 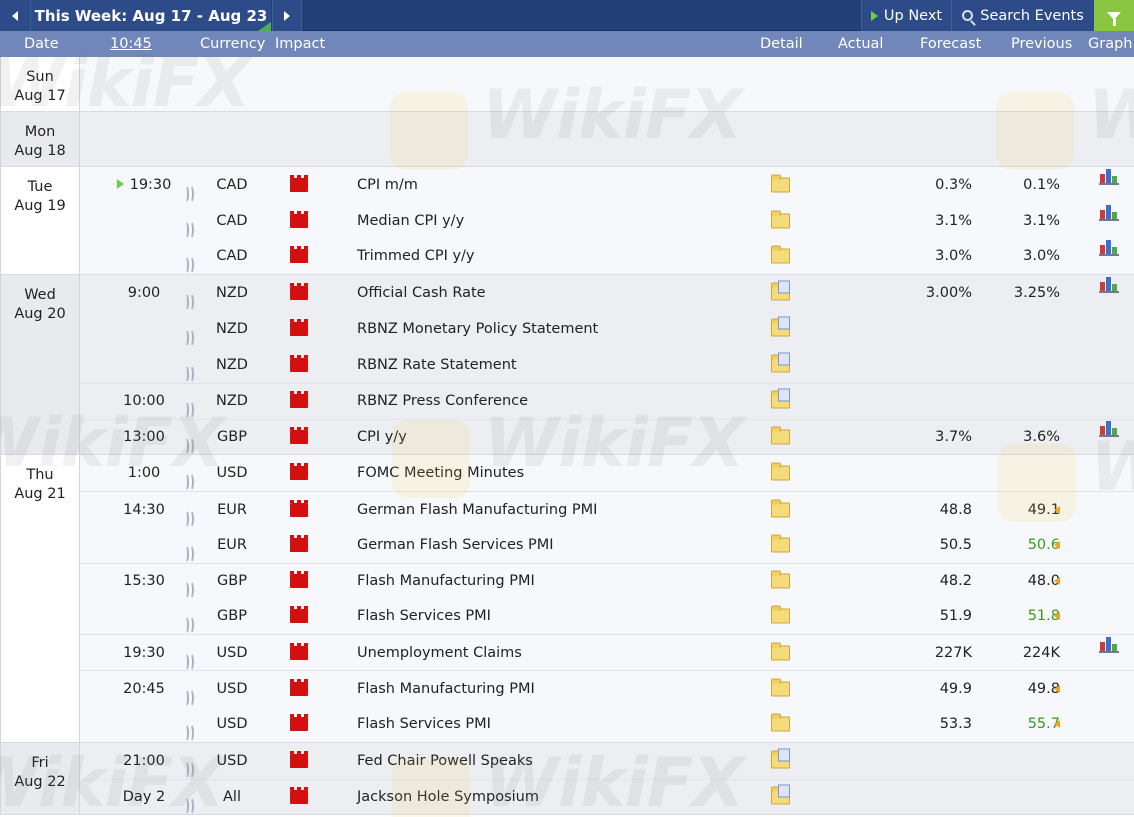 What do you see at coordinates (955, 723) in the screenshot?
I see `event-forecast: 53.3` at bounding box center [955, 723].